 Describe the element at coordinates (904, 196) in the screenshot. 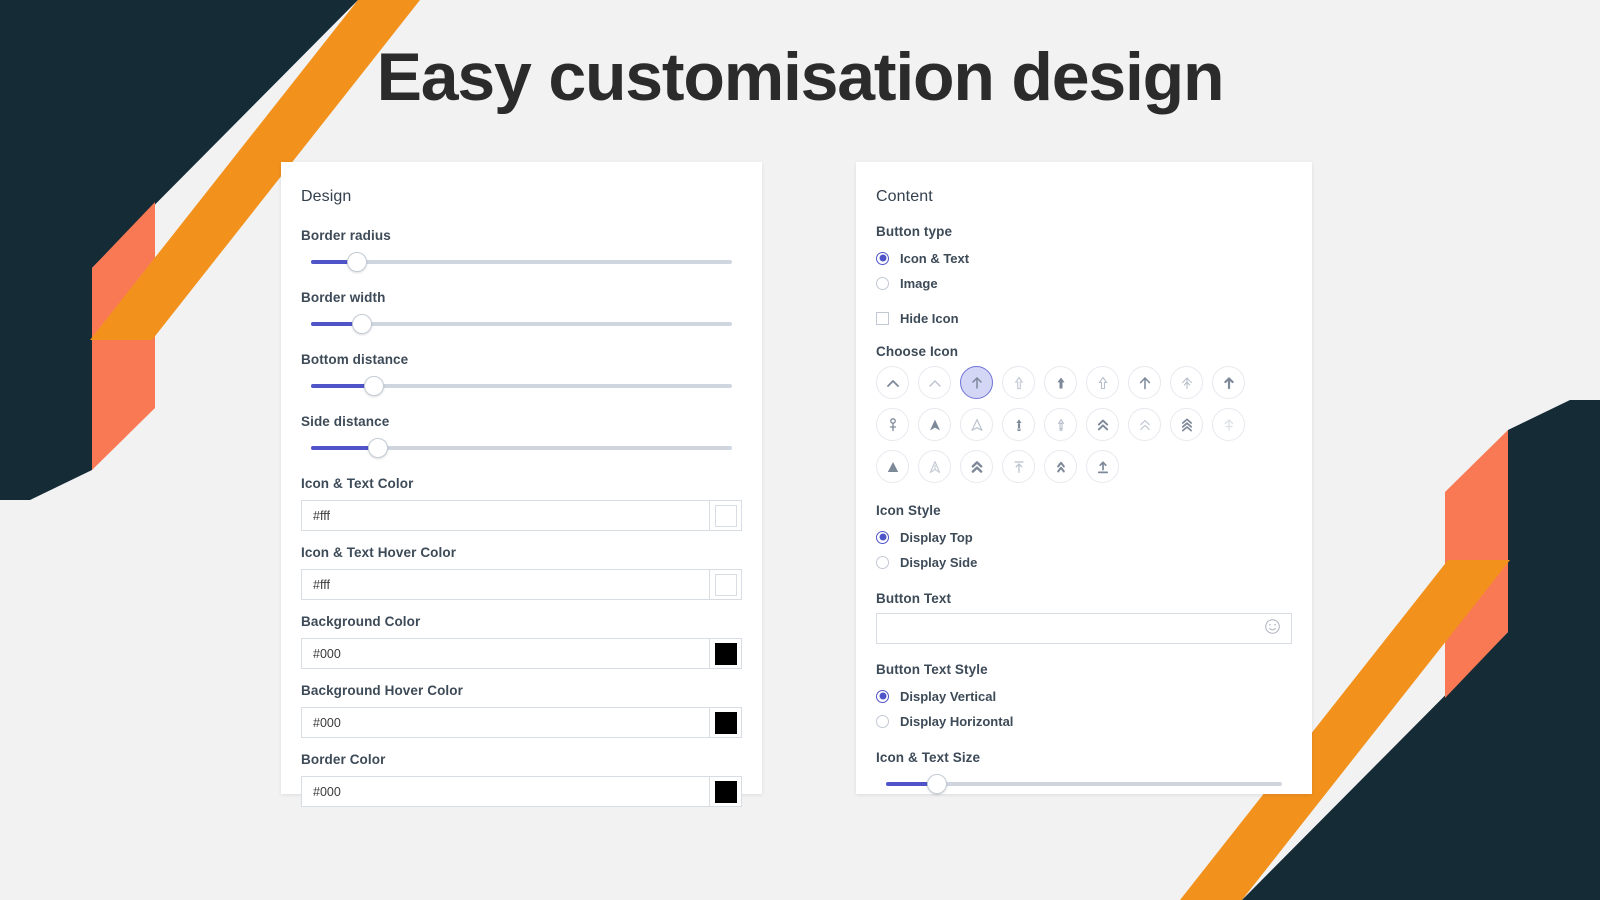

I see `content-panel-title: Content` at that location.